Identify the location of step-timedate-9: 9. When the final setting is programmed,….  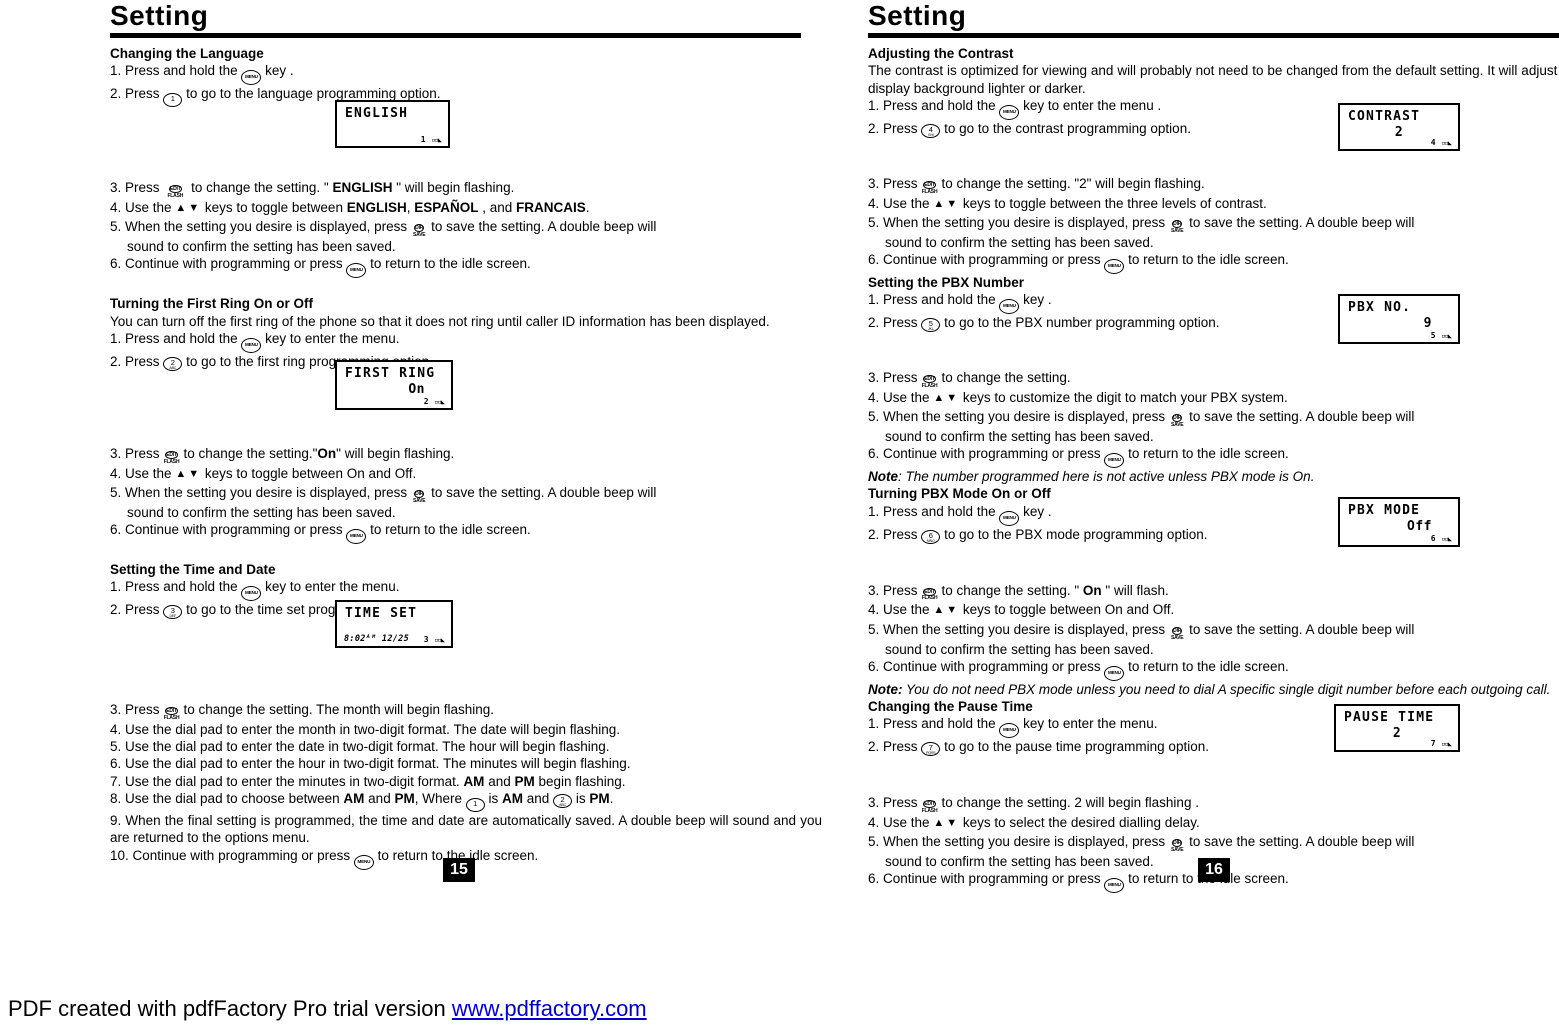
(466, 829).